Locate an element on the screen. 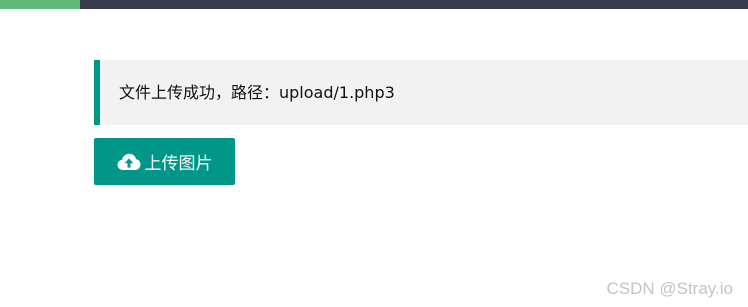 The image size is (748, 307). watermark: CSDN @Stray.io is located at coordinates (669, 288).